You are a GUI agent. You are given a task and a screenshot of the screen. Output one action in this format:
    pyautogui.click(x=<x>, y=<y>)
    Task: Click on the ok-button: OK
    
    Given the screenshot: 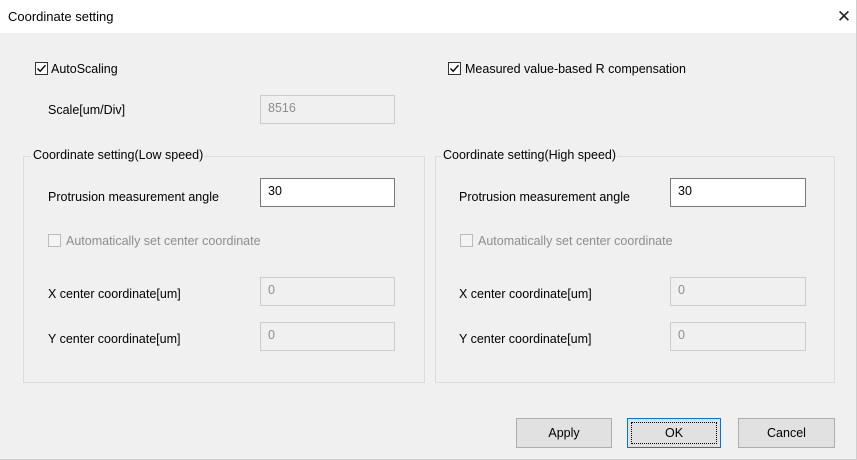 What is the action you would take?
    pyautogui.click(x=674, y=433)
    